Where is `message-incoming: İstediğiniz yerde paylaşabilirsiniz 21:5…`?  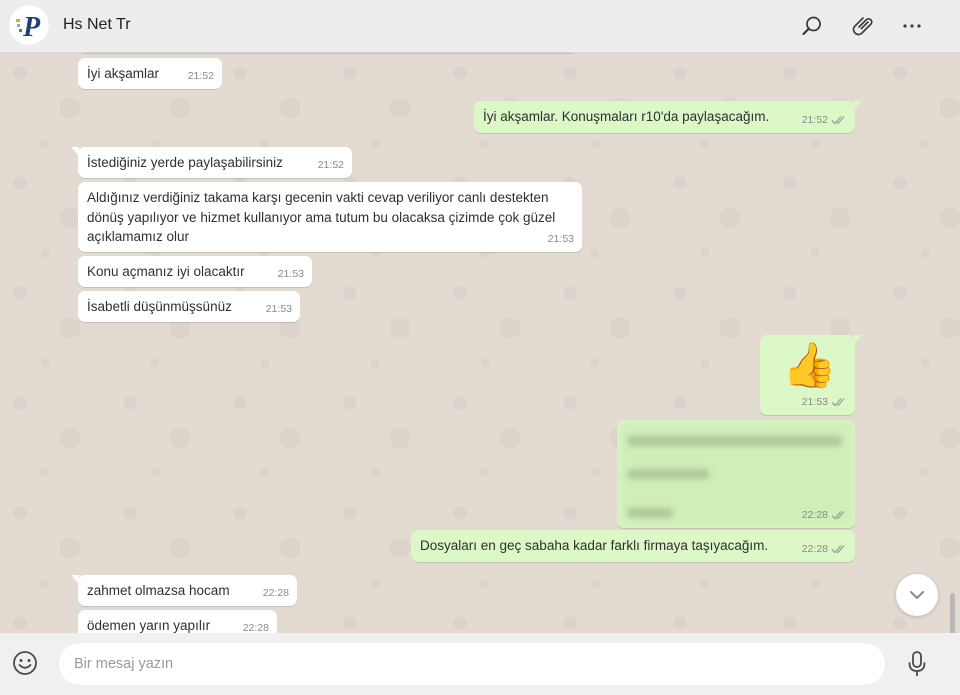
message-incoming: İstediğiniz yerde paylaşabilirsiniz 21:5… is located at coordinates (211, 162).